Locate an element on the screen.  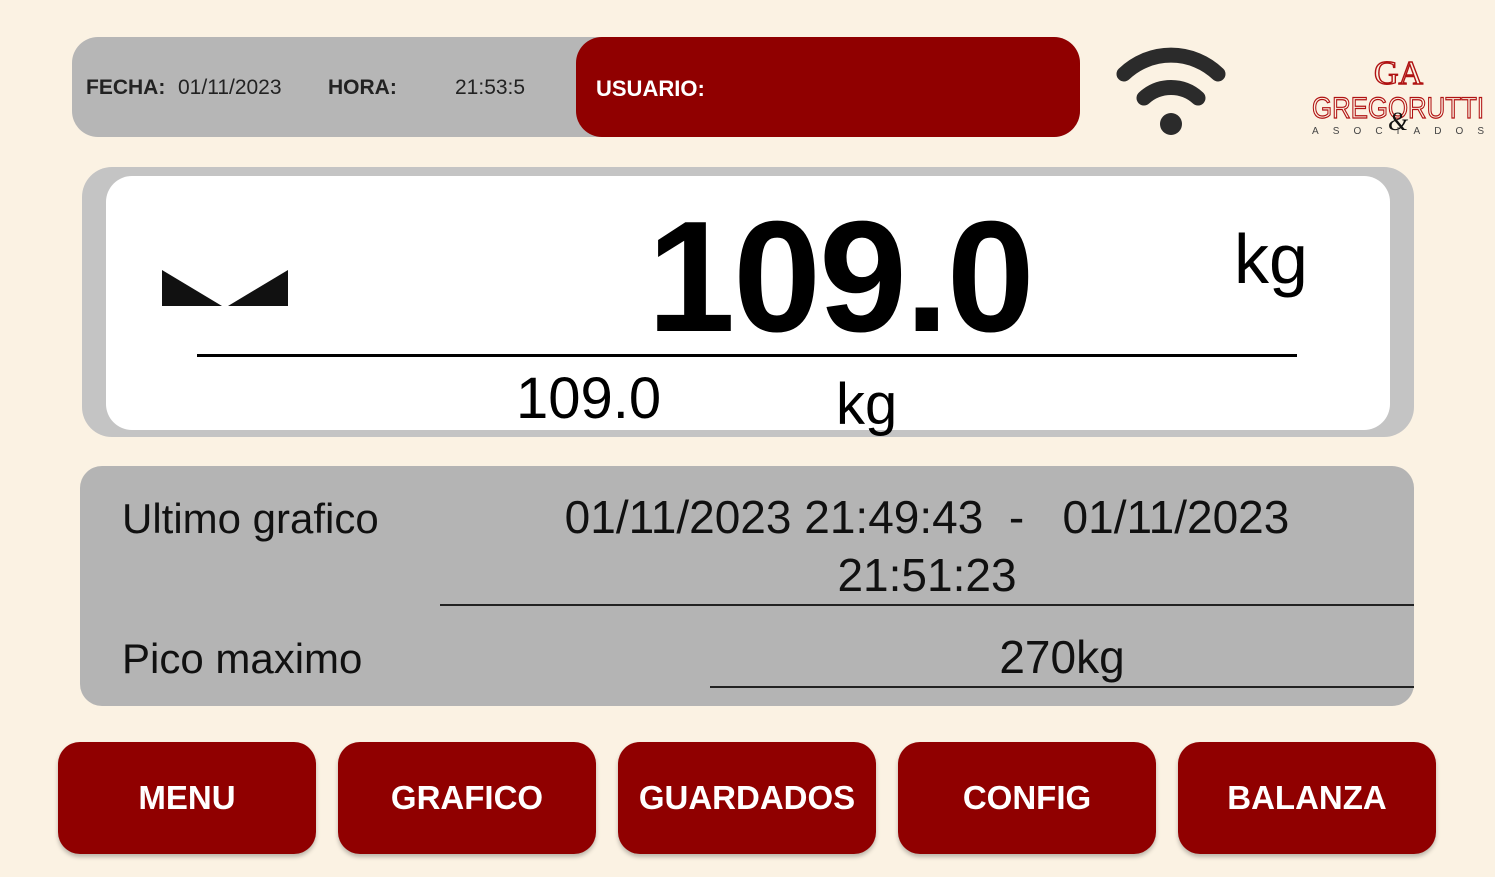
company-logo: GA GREGORUTTI & ASOCIADOS is located at coordinates (1397, 95).